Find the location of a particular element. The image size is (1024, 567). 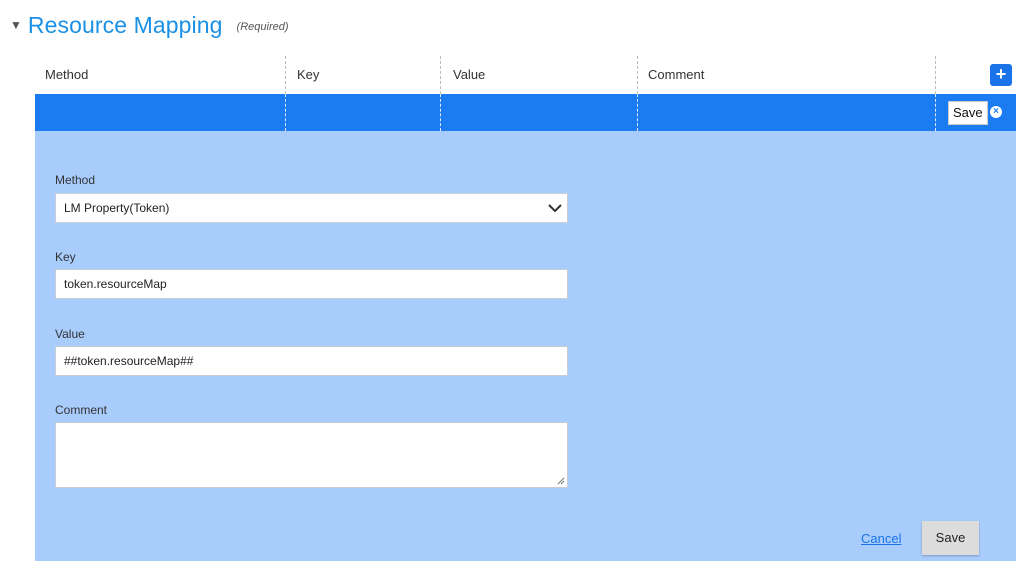

key-input-value: token.resourceMap is located at coordinates (115, 284).